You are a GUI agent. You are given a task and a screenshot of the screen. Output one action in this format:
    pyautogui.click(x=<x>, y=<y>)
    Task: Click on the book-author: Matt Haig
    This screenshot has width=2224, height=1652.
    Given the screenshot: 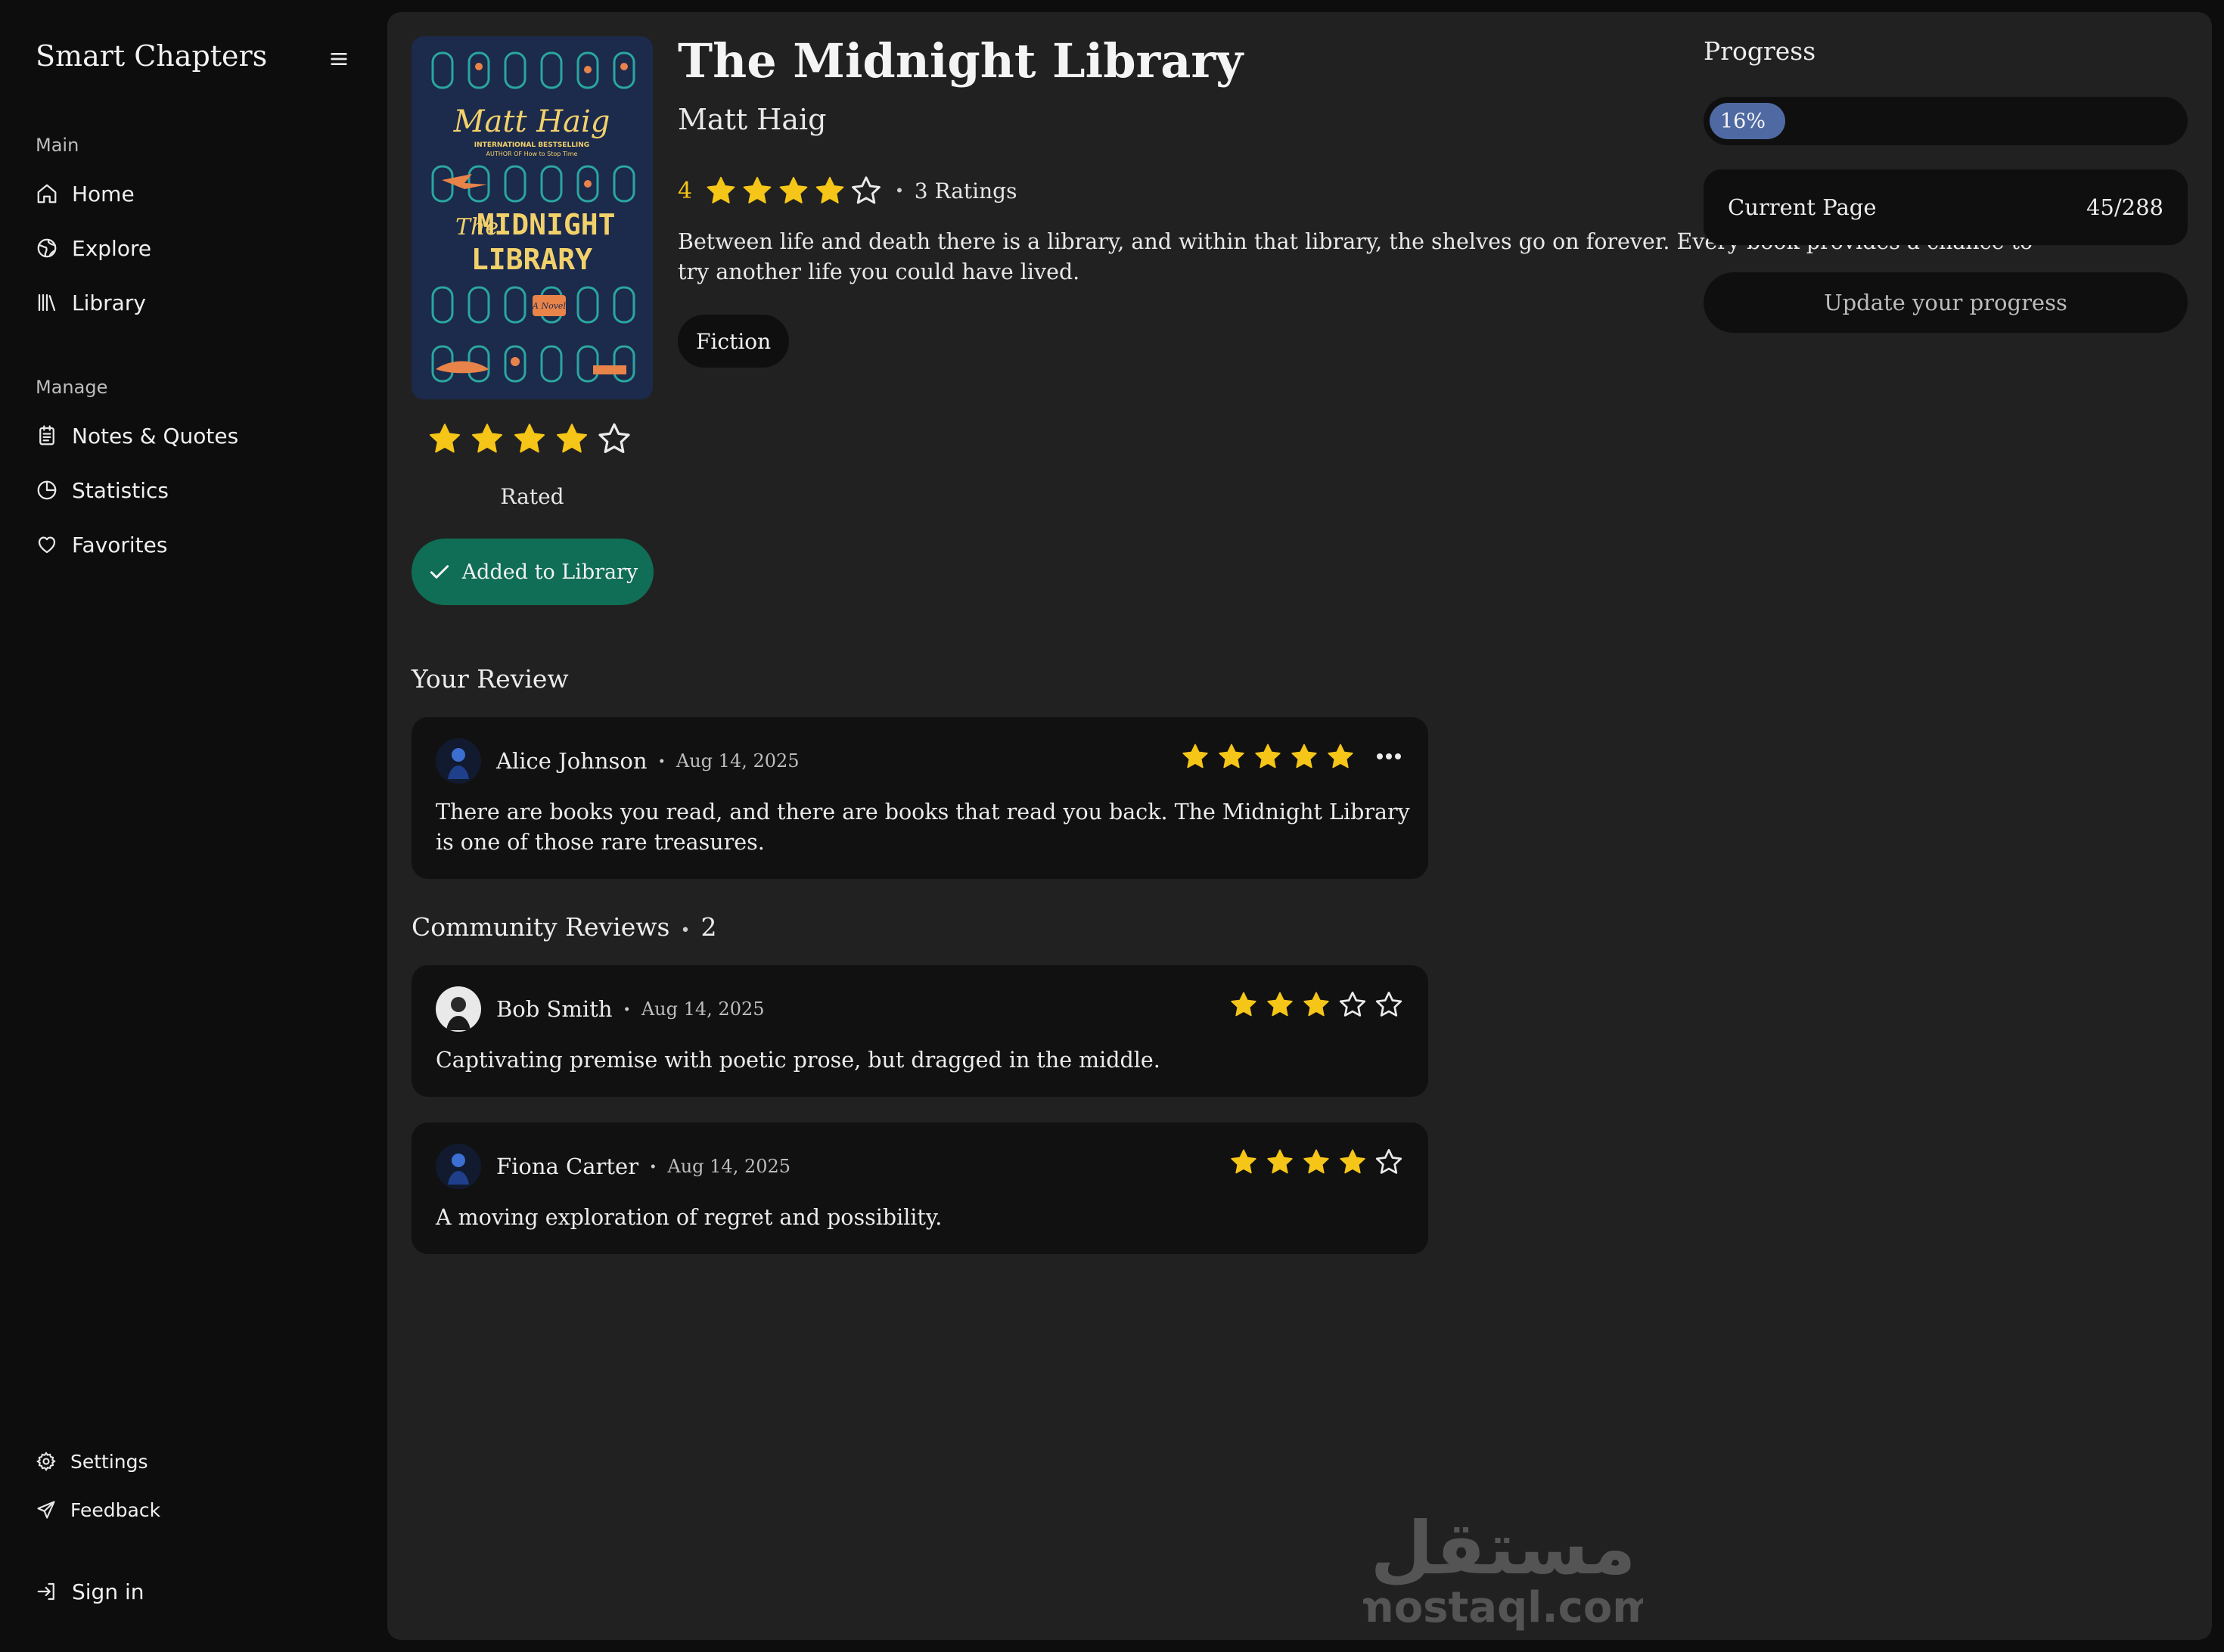 What is the action you would take?
    pyautogui.click(x=752, y=119)
    